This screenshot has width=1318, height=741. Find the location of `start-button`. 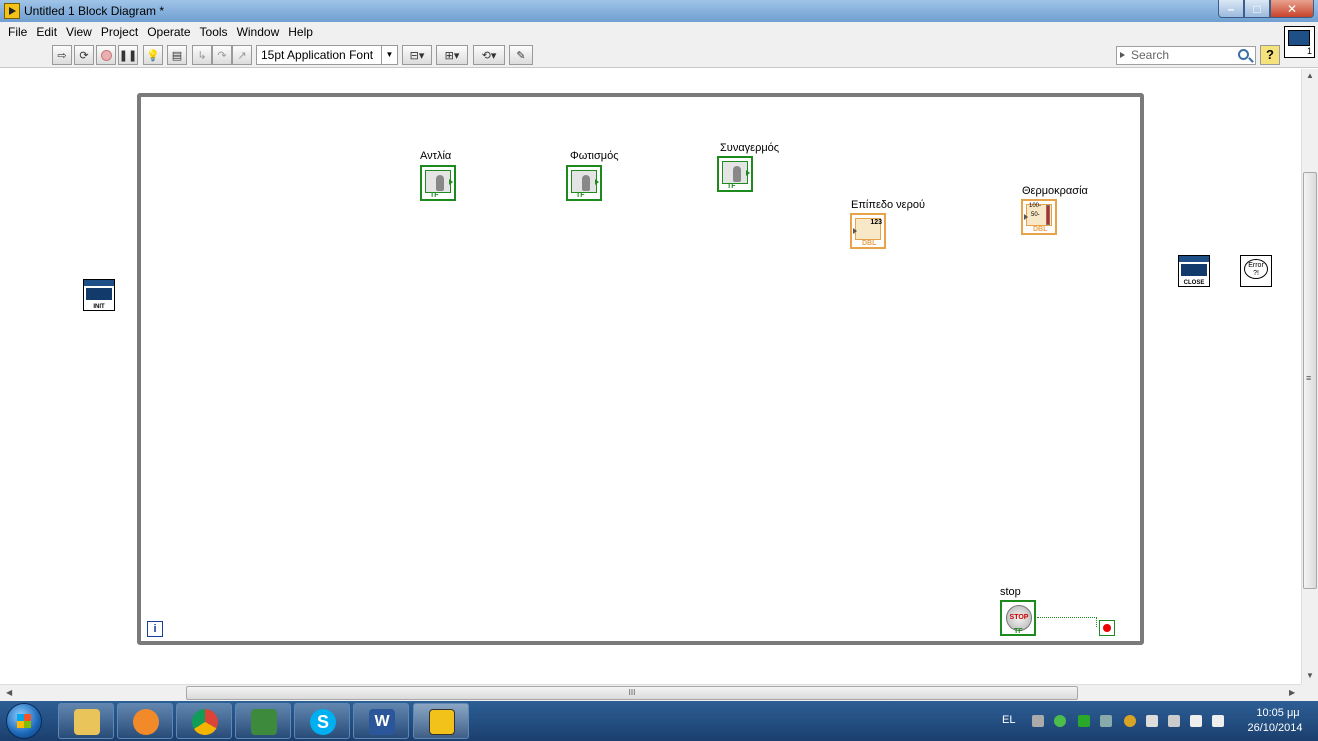

start-button is located at coordinates (24, 721).